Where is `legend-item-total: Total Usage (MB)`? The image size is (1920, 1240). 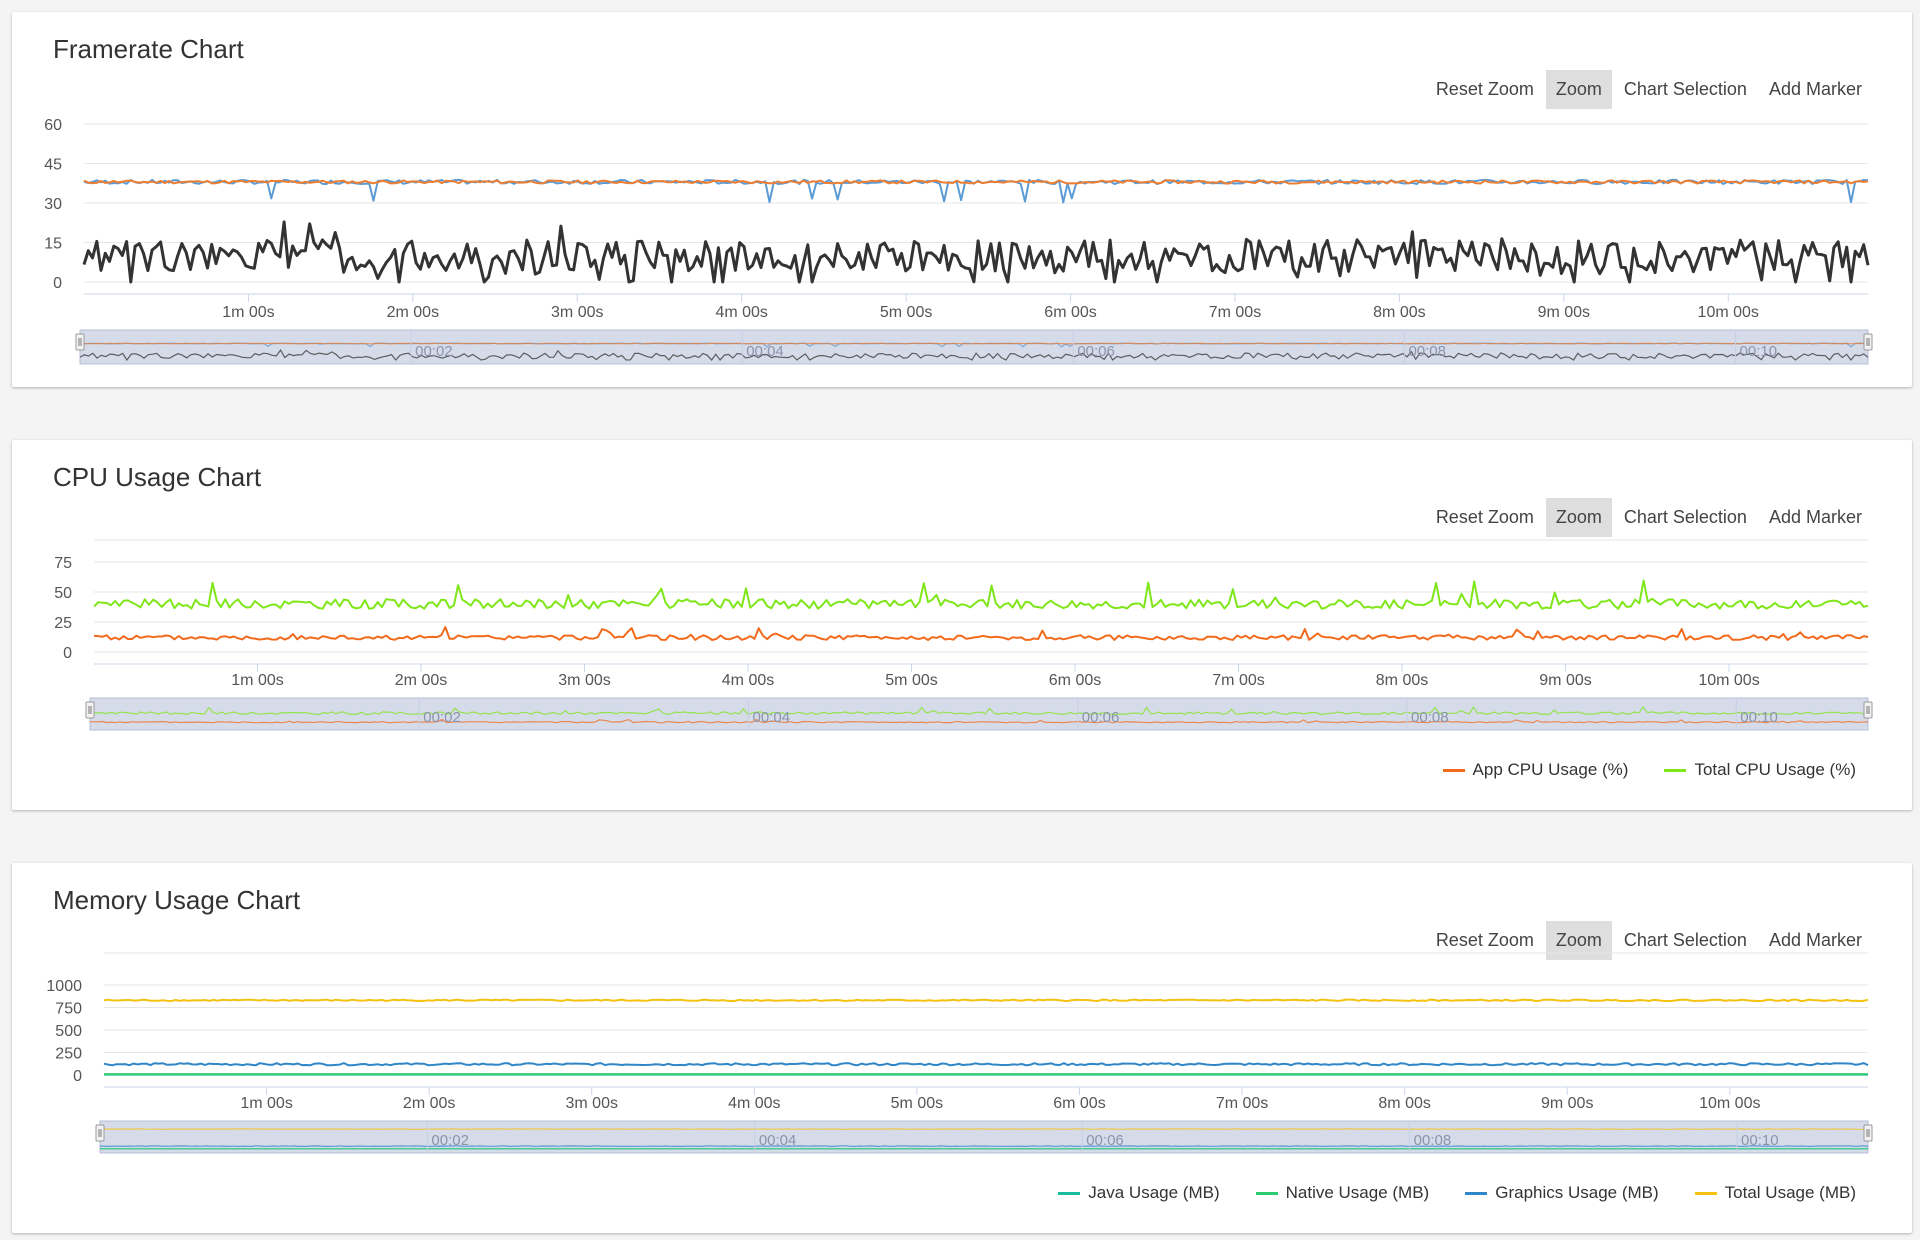 legend-item-total: Total Usage (MB) is located at coordinates (1775, 1193).